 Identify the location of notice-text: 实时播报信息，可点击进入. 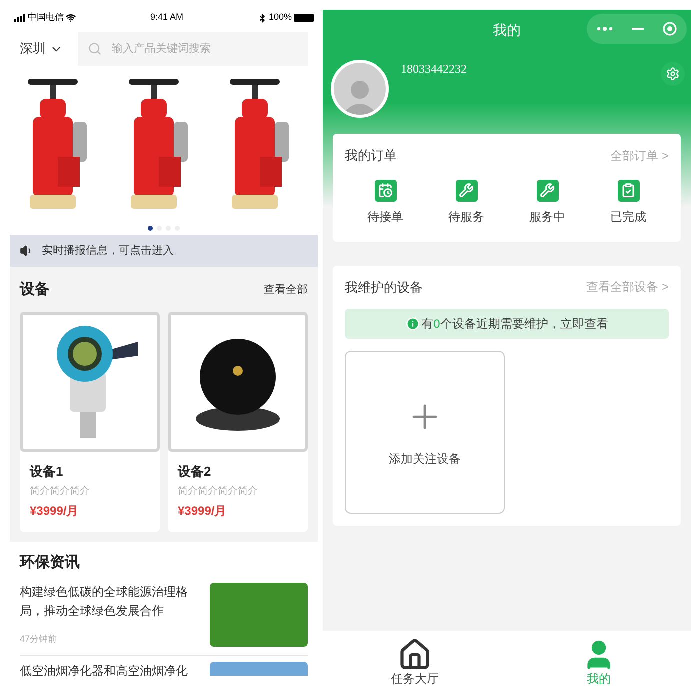
(108, 251).